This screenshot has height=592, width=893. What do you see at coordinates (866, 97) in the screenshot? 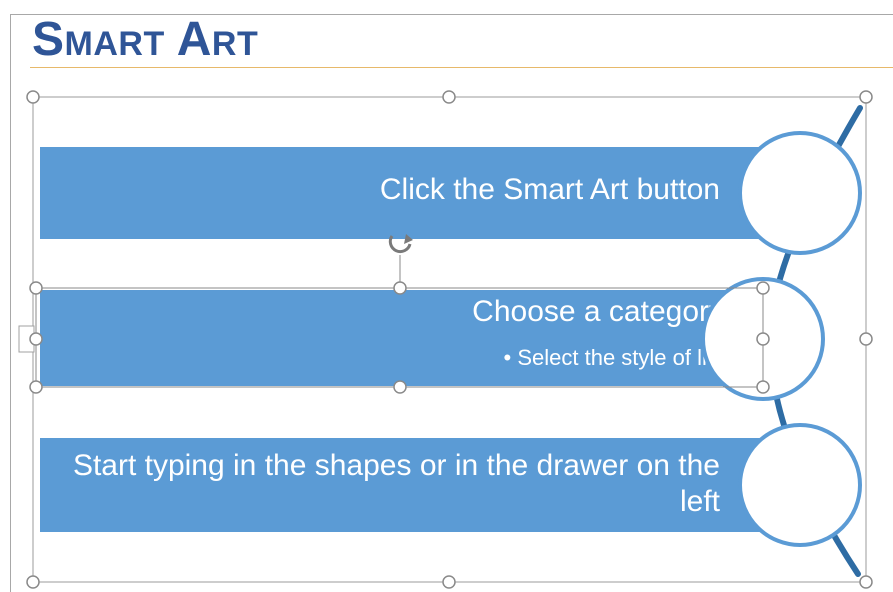
I see `frame-handle-tr` at bounding box center [866, 97].